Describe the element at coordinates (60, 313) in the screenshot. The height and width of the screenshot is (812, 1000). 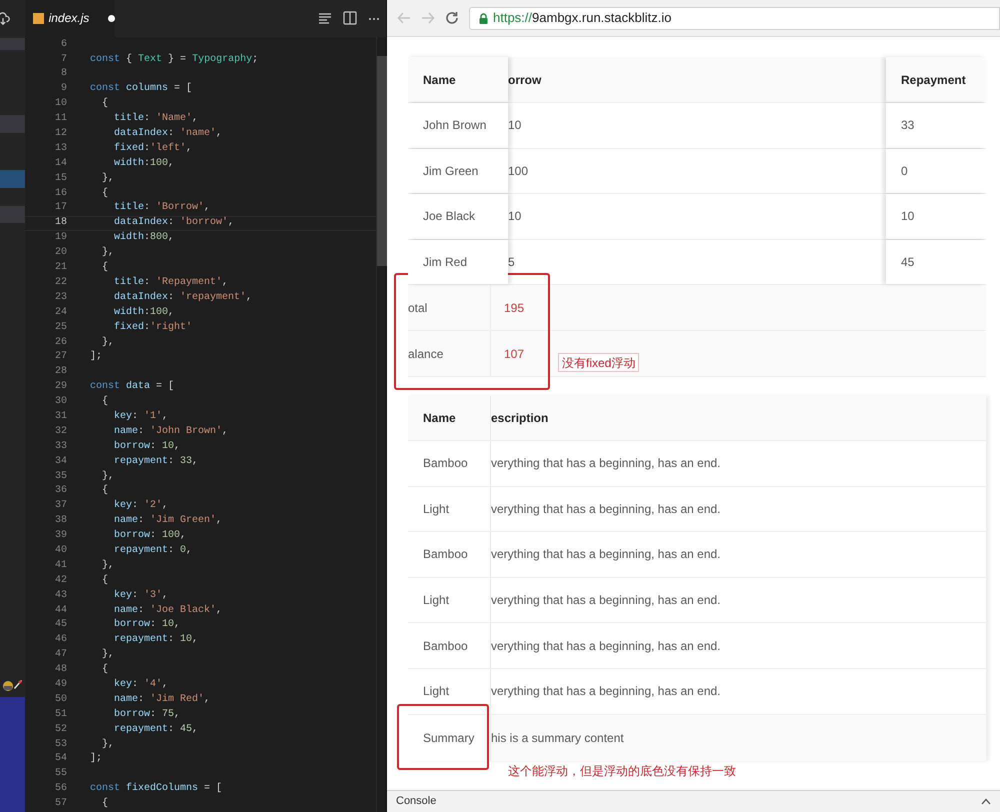
I see `line-number: 24` at that location.